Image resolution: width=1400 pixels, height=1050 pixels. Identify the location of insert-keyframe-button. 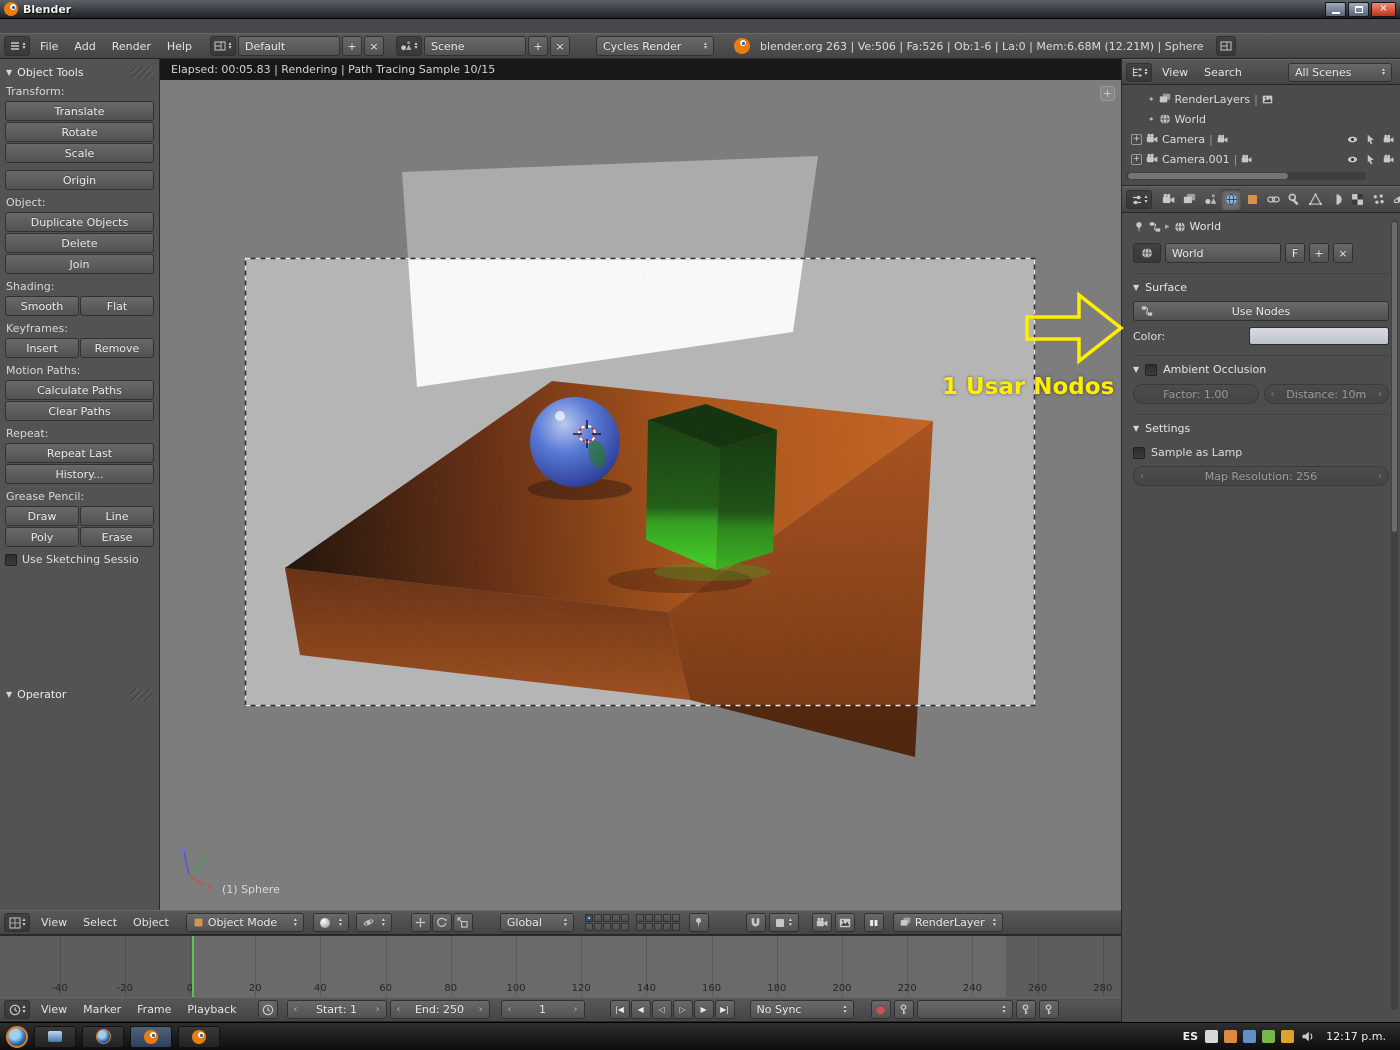
(1025, 1009).